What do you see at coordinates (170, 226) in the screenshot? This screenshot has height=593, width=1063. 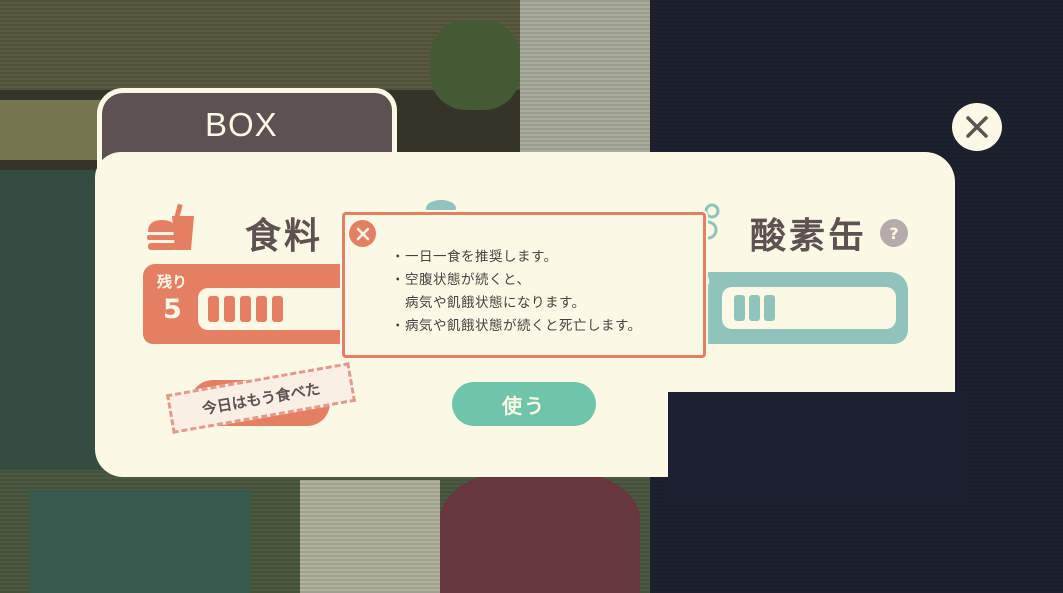 I see `burger-drink-icon` at bounding box center [170, 226].